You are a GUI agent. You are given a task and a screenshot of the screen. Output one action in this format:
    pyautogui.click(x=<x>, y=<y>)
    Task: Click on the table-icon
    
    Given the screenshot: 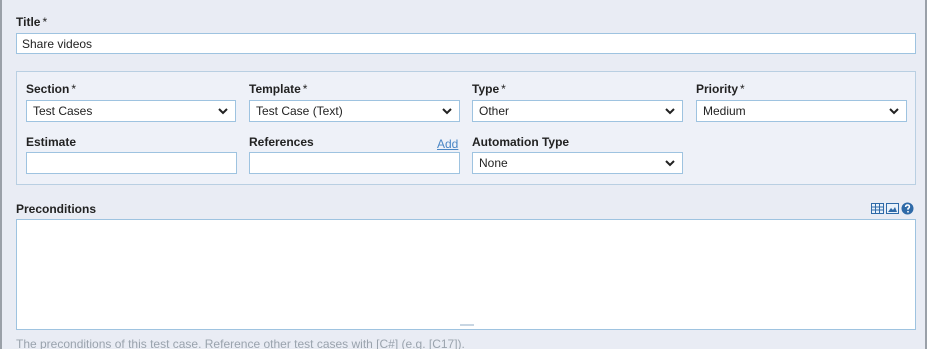 What is the action you would take?
    pyautogui.click(x=877, y=208)
    